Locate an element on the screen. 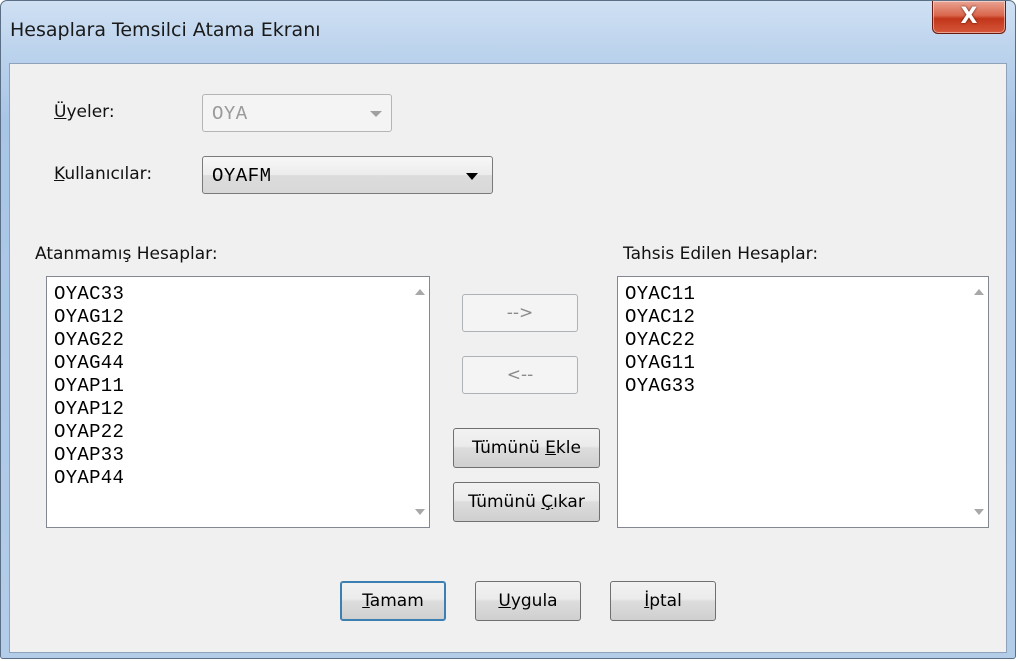 The height and width of the screenshot is (661, 1018). users-dropdown: OYAFM is located at coordinates (347, 175).